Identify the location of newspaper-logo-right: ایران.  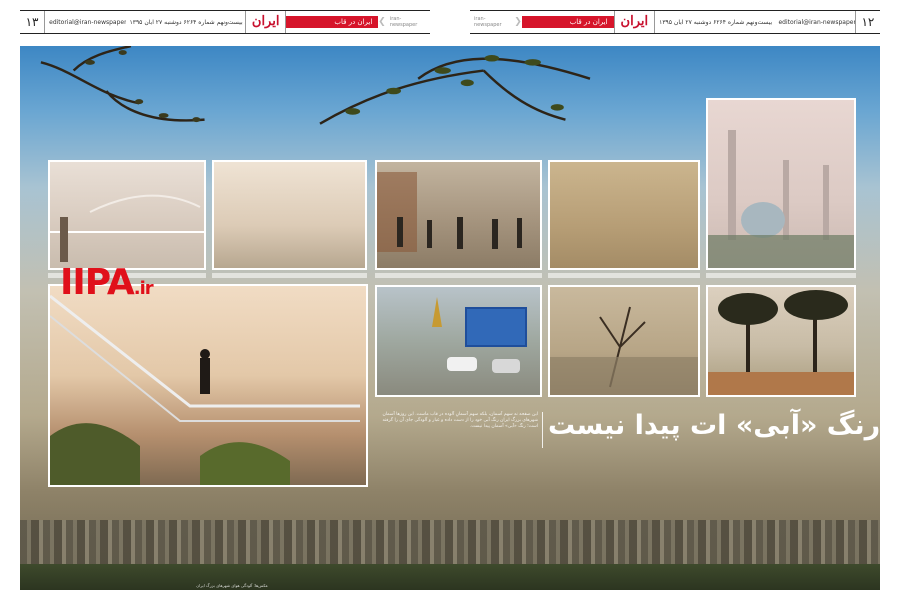
(634, 22).